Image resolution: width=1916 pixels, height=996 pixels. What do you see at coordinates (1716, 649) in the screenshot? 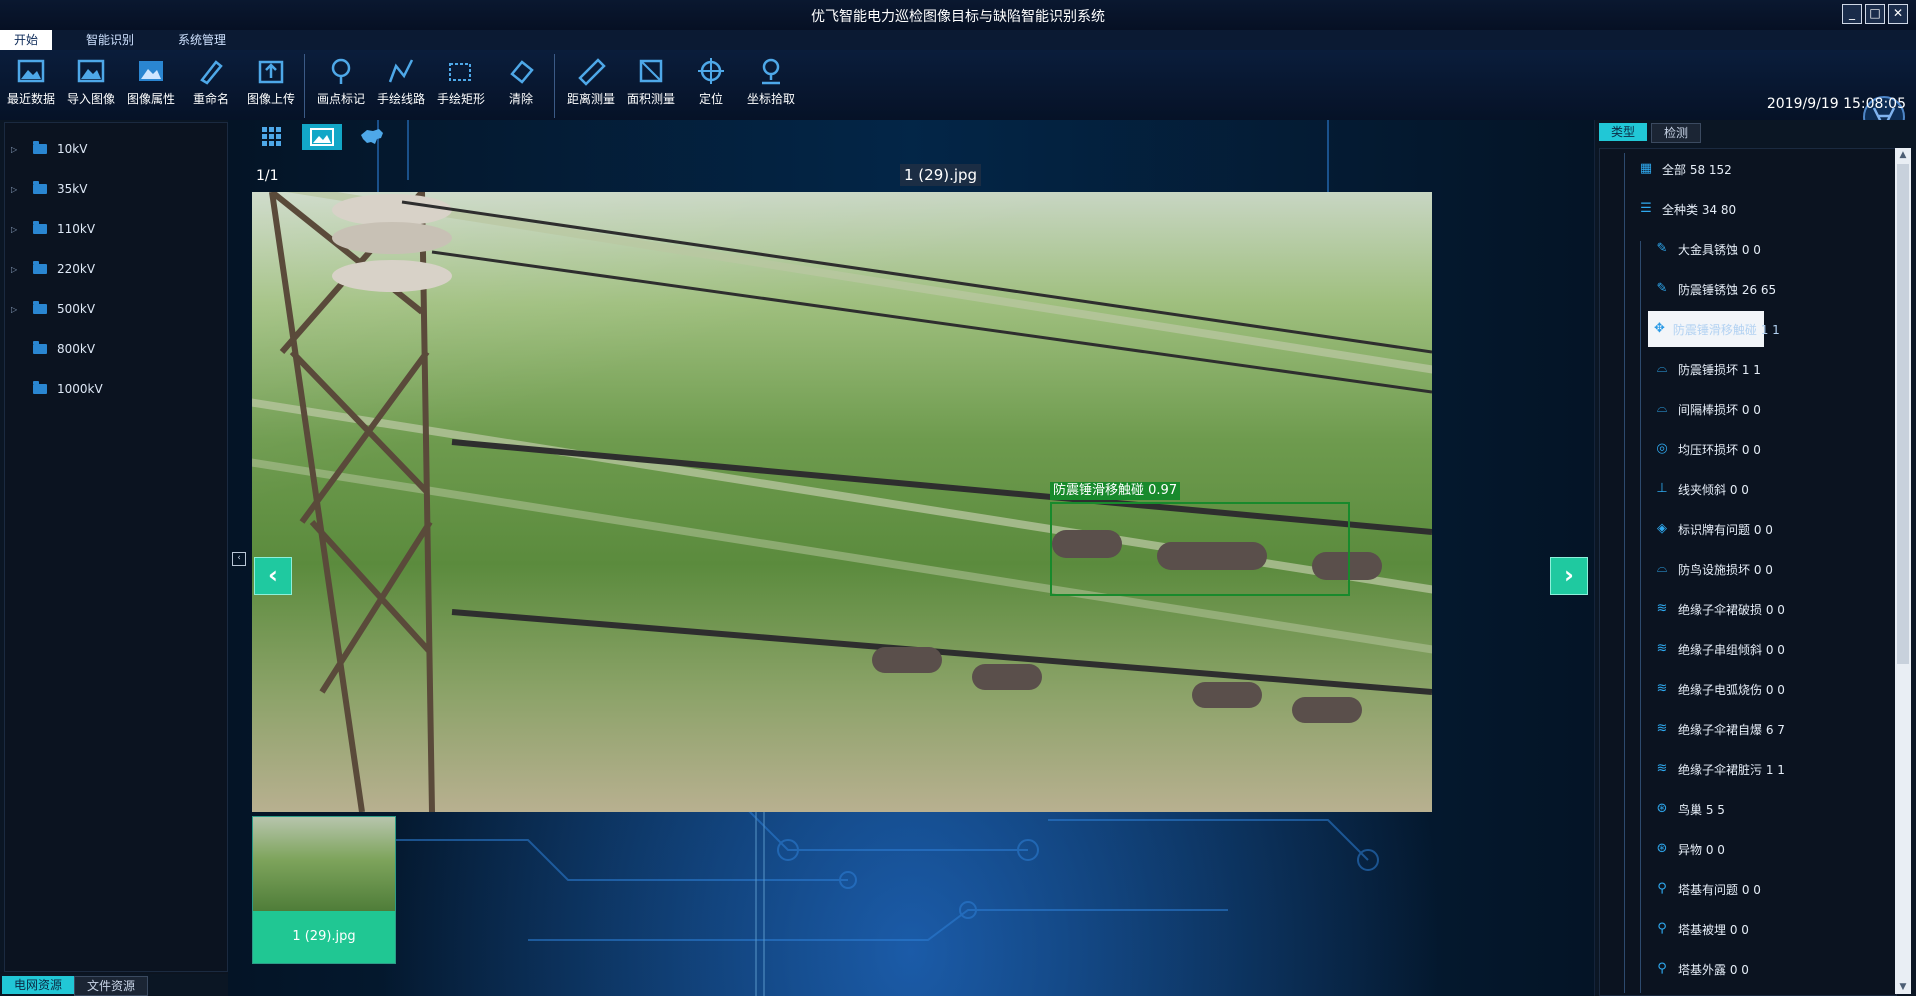
I see `category-item: ≋ 绝缘子串组倾斜 0 0` at bounding box center [1716, 649].